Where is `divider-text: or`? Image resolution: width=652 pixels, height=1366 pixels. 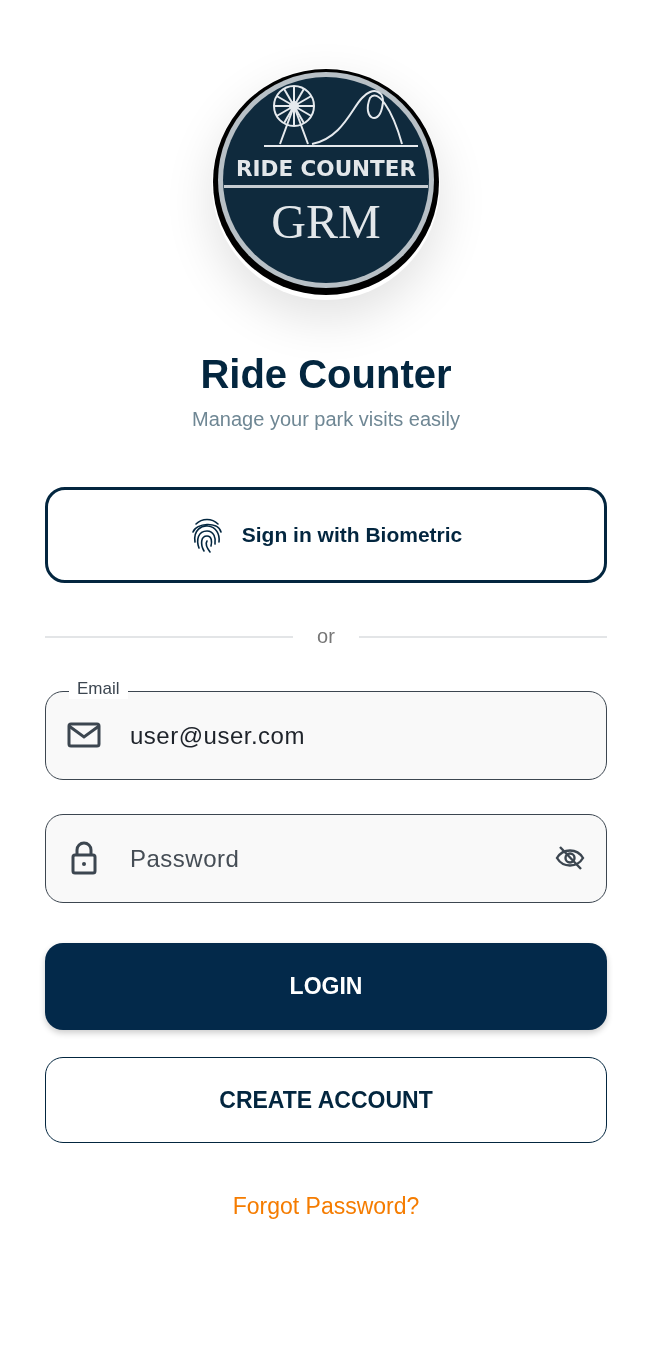 divider-text: or is located at coordinates (326, 636).